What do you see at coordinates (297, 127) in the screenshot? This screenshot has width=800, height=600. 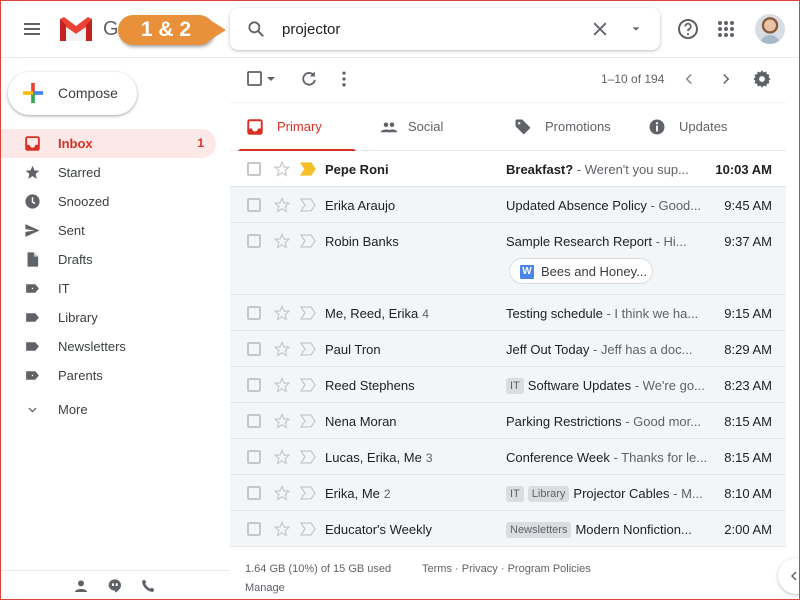 I see `tab-primary: Primary` at bounding box center [297, 127].